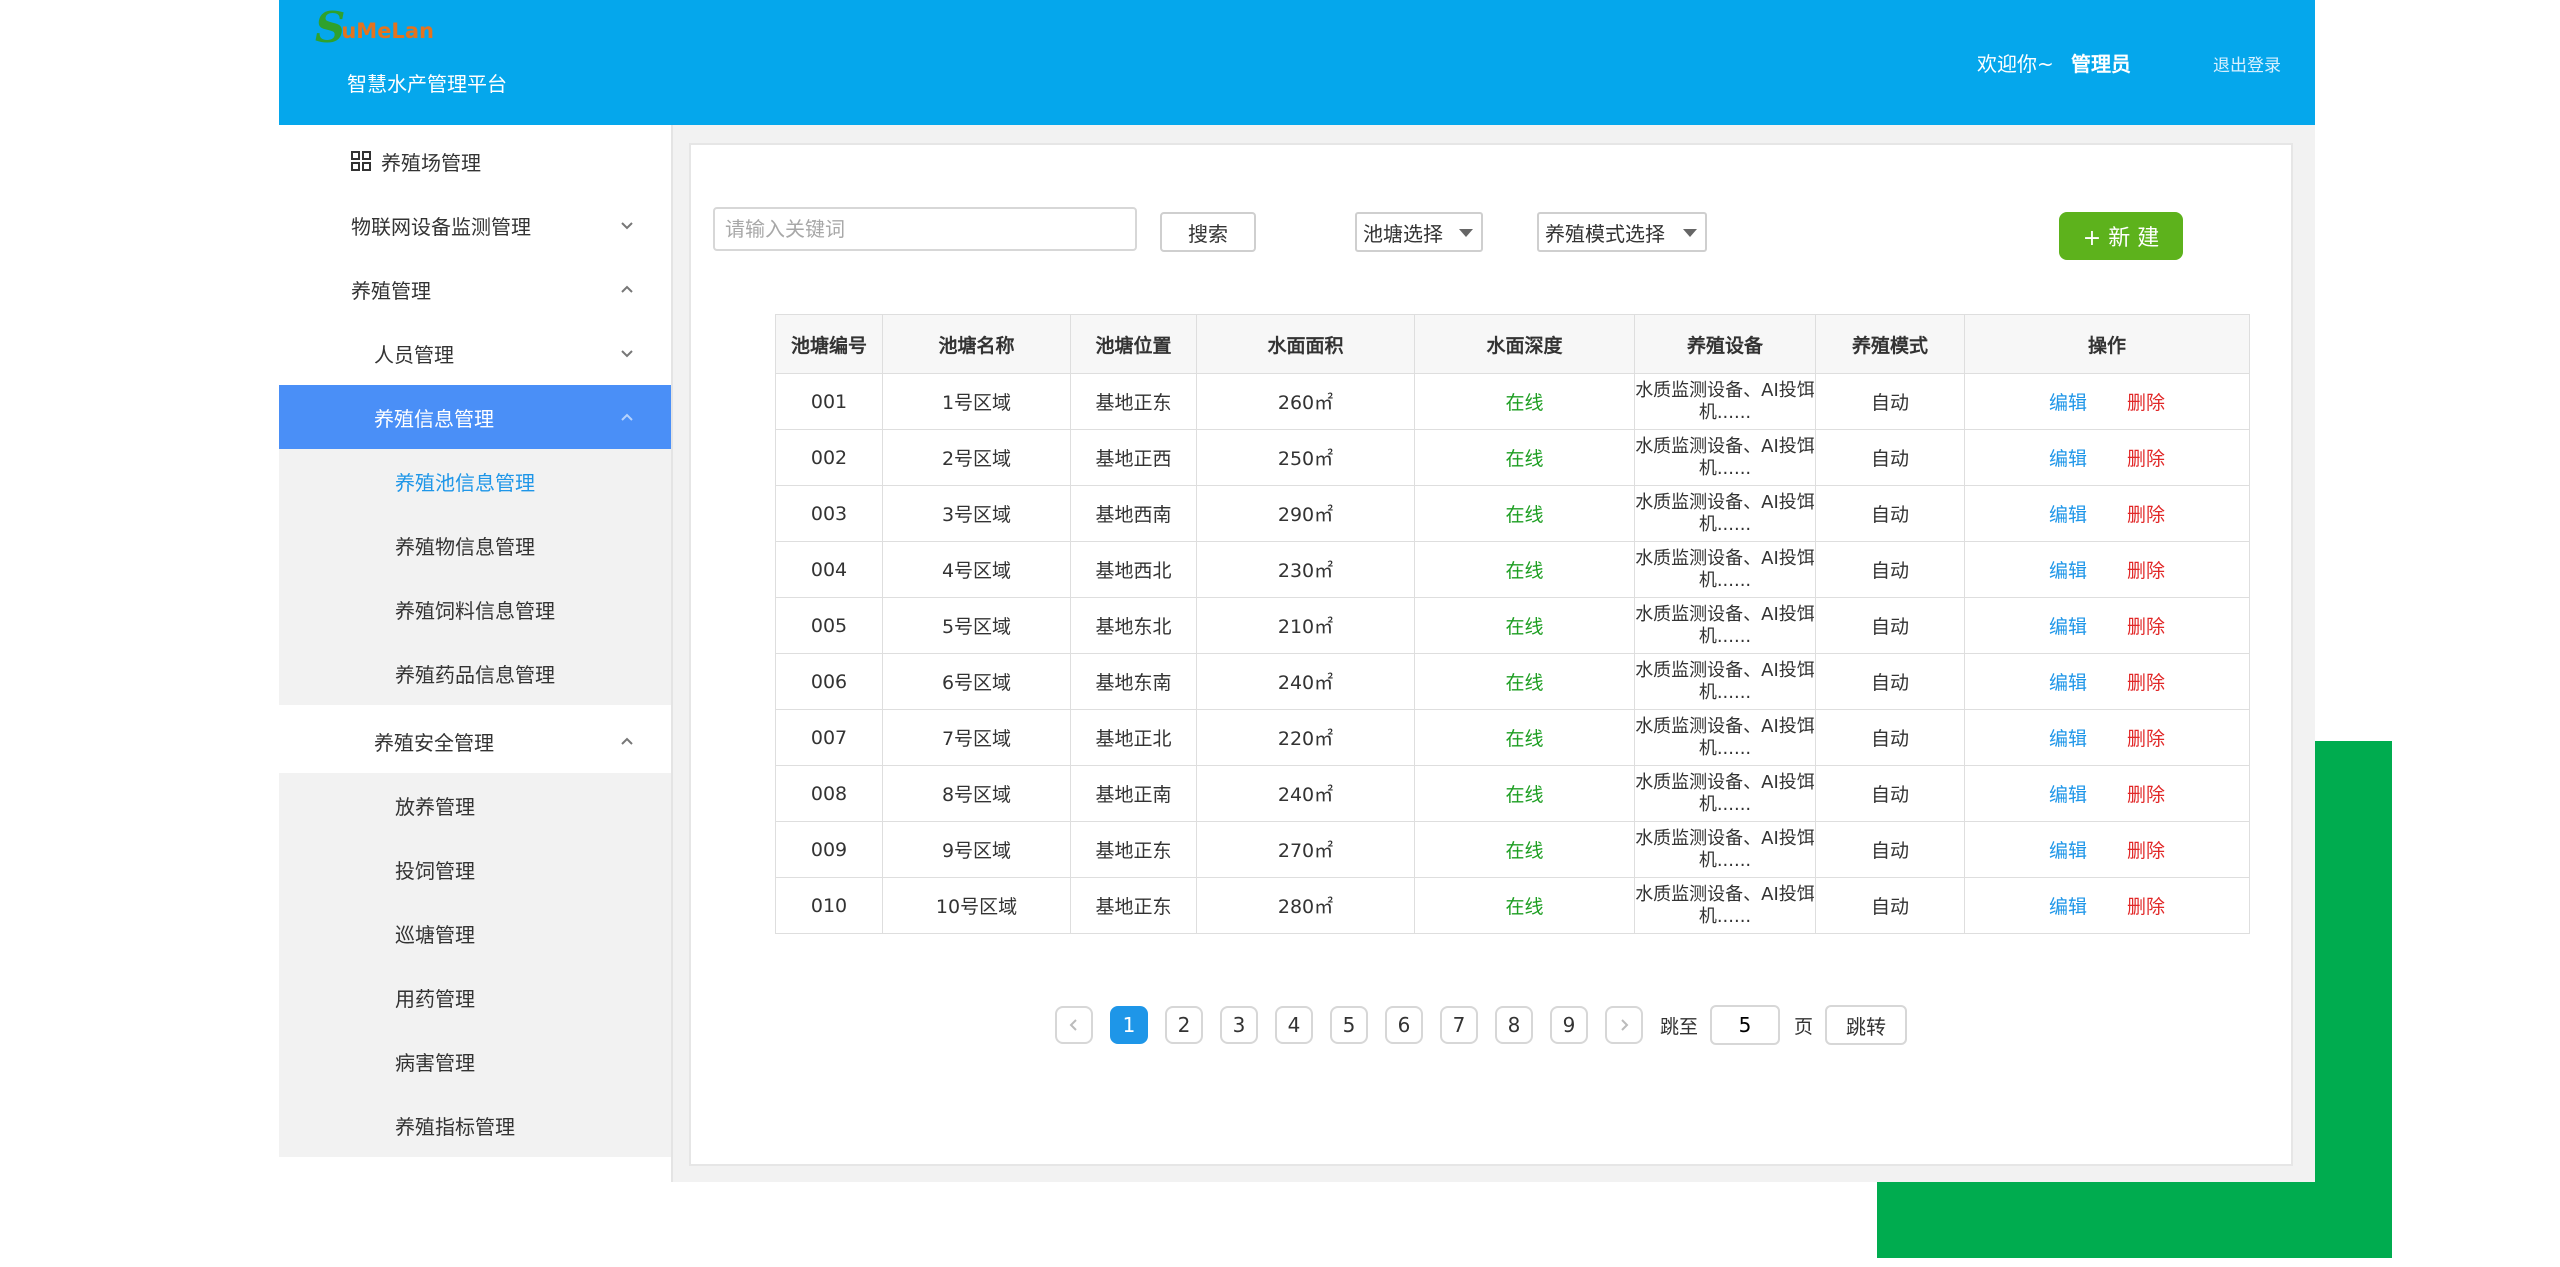  I want to click on page-button: 5, so click(1349, 1025).